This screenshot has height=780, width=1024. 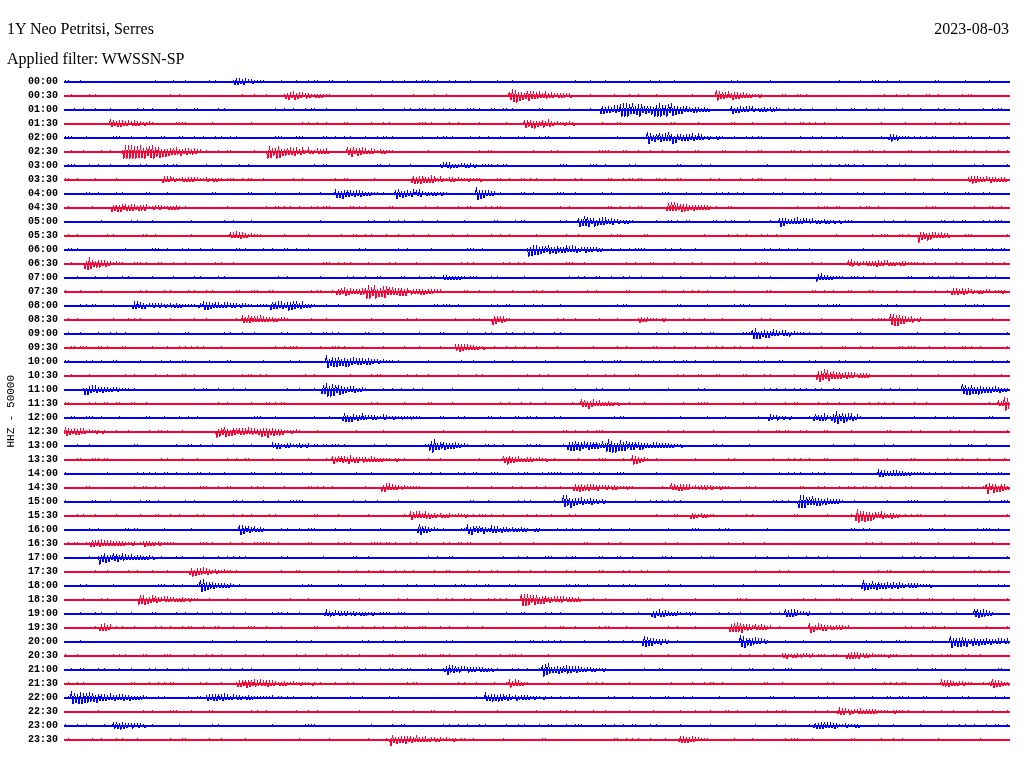 What do you see at coordinates (43, 124) in the screenshot?
I see `time-label: 01:30` at bounding box center [43, 124].